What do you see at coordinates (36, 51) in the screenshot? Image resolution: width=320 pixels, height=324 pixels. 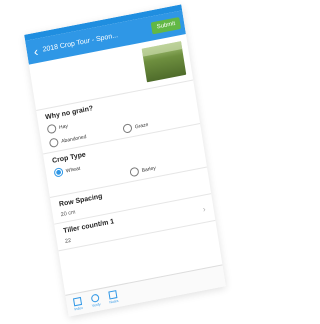 I see `chevron-left-icon: ‹` at bounding box center [36, 51].